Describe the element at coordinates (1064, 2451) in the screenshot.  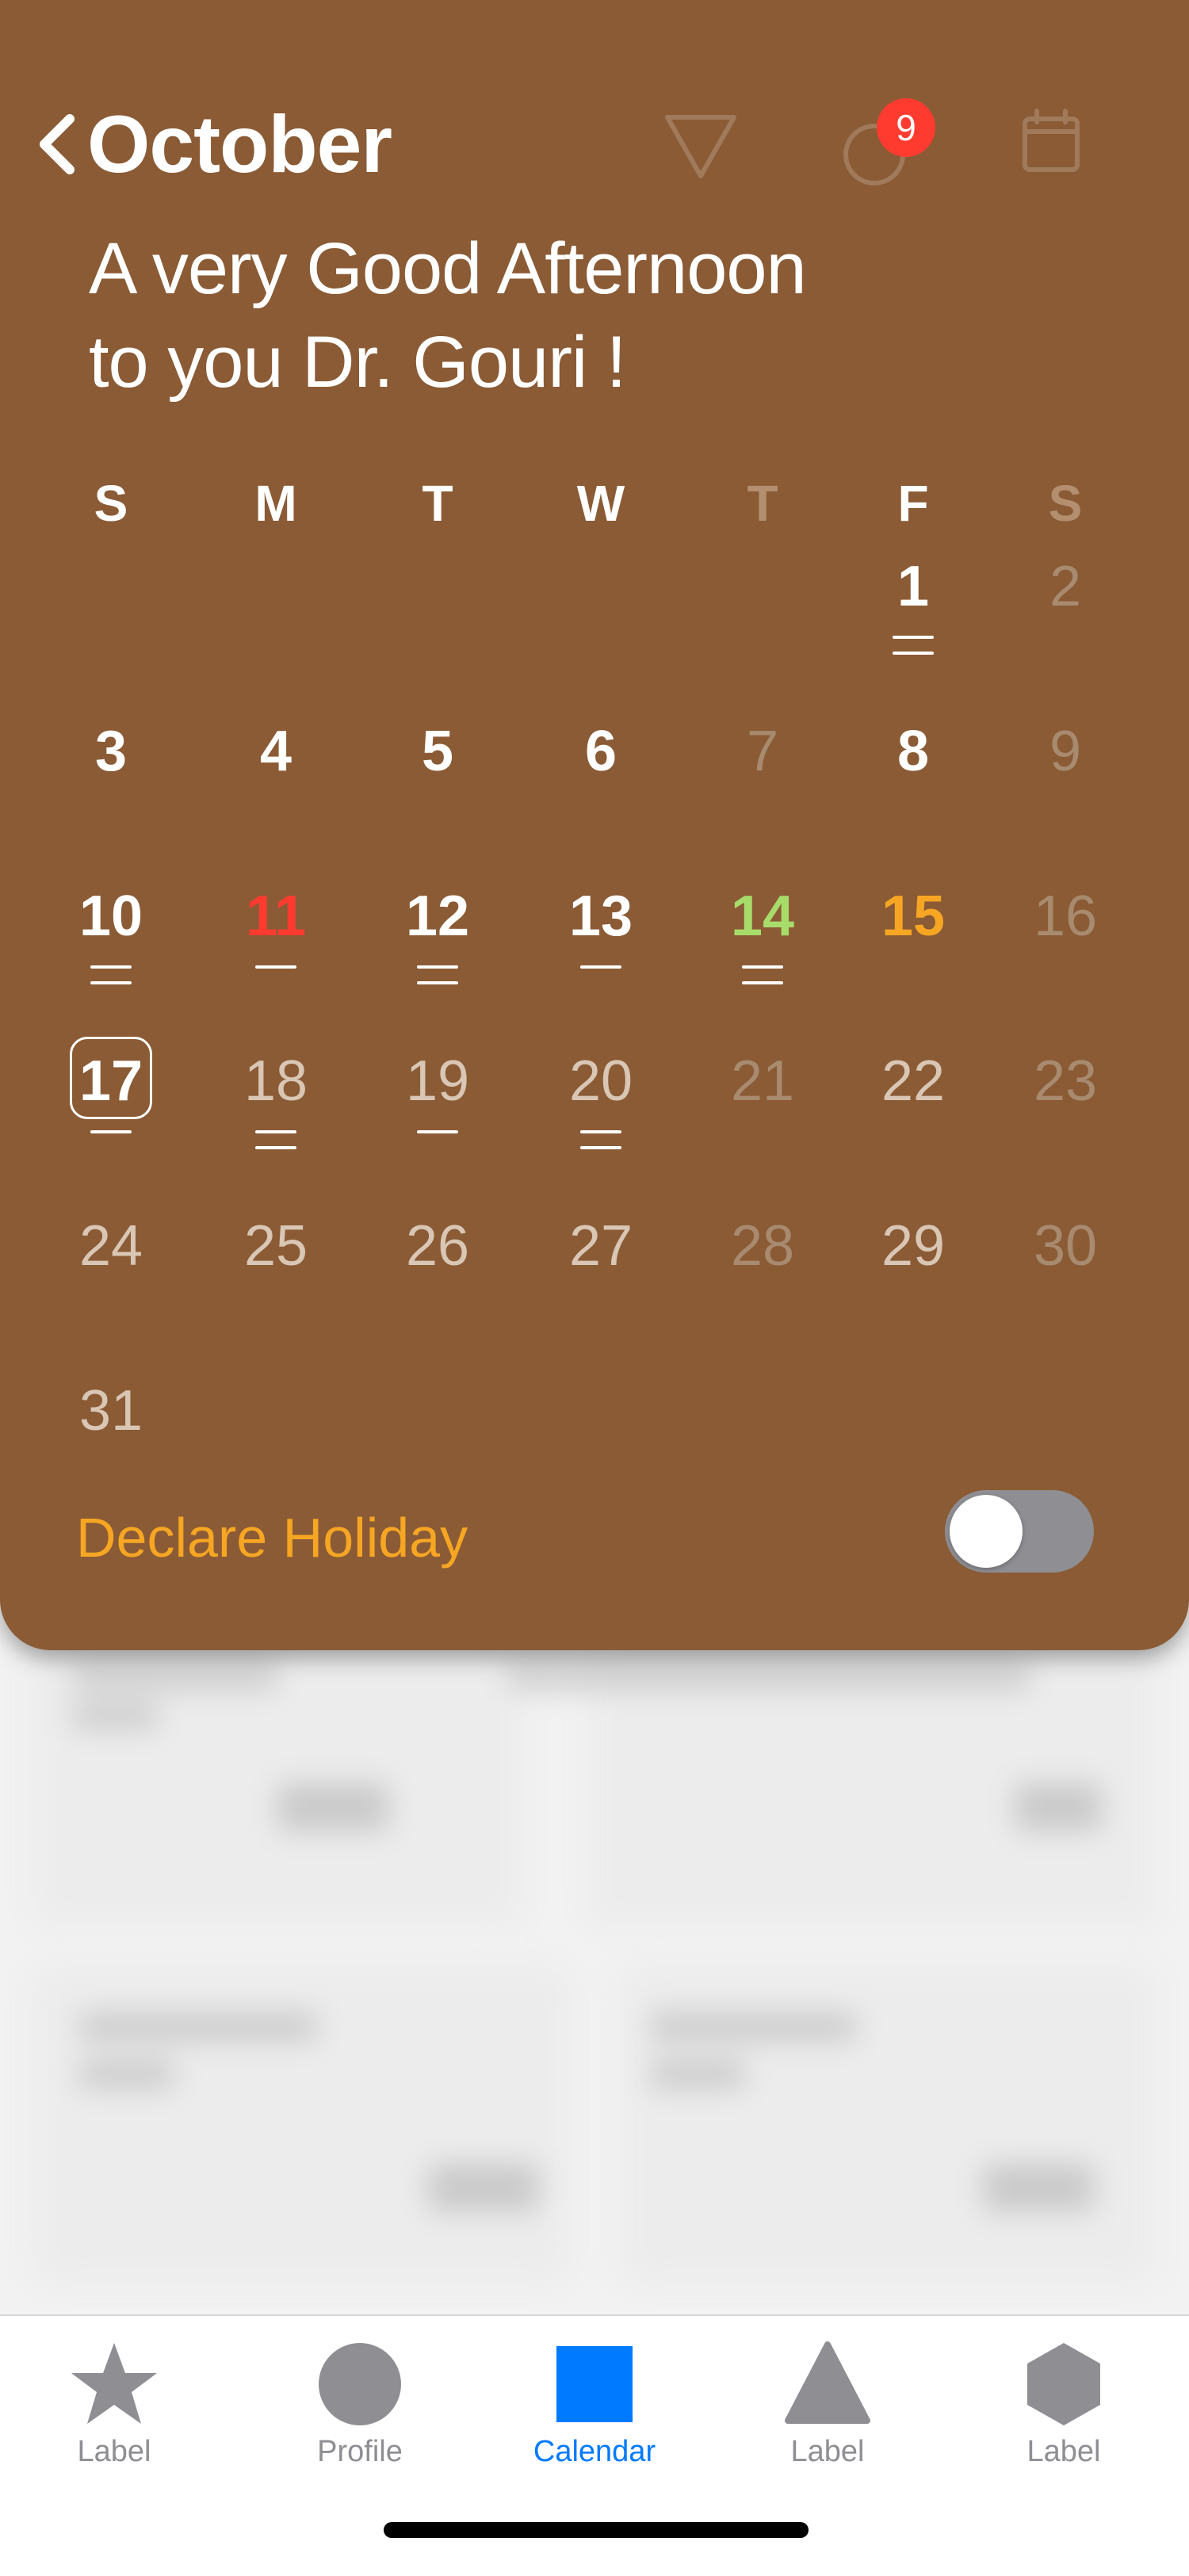
I see `tab-label: Label` at that location.